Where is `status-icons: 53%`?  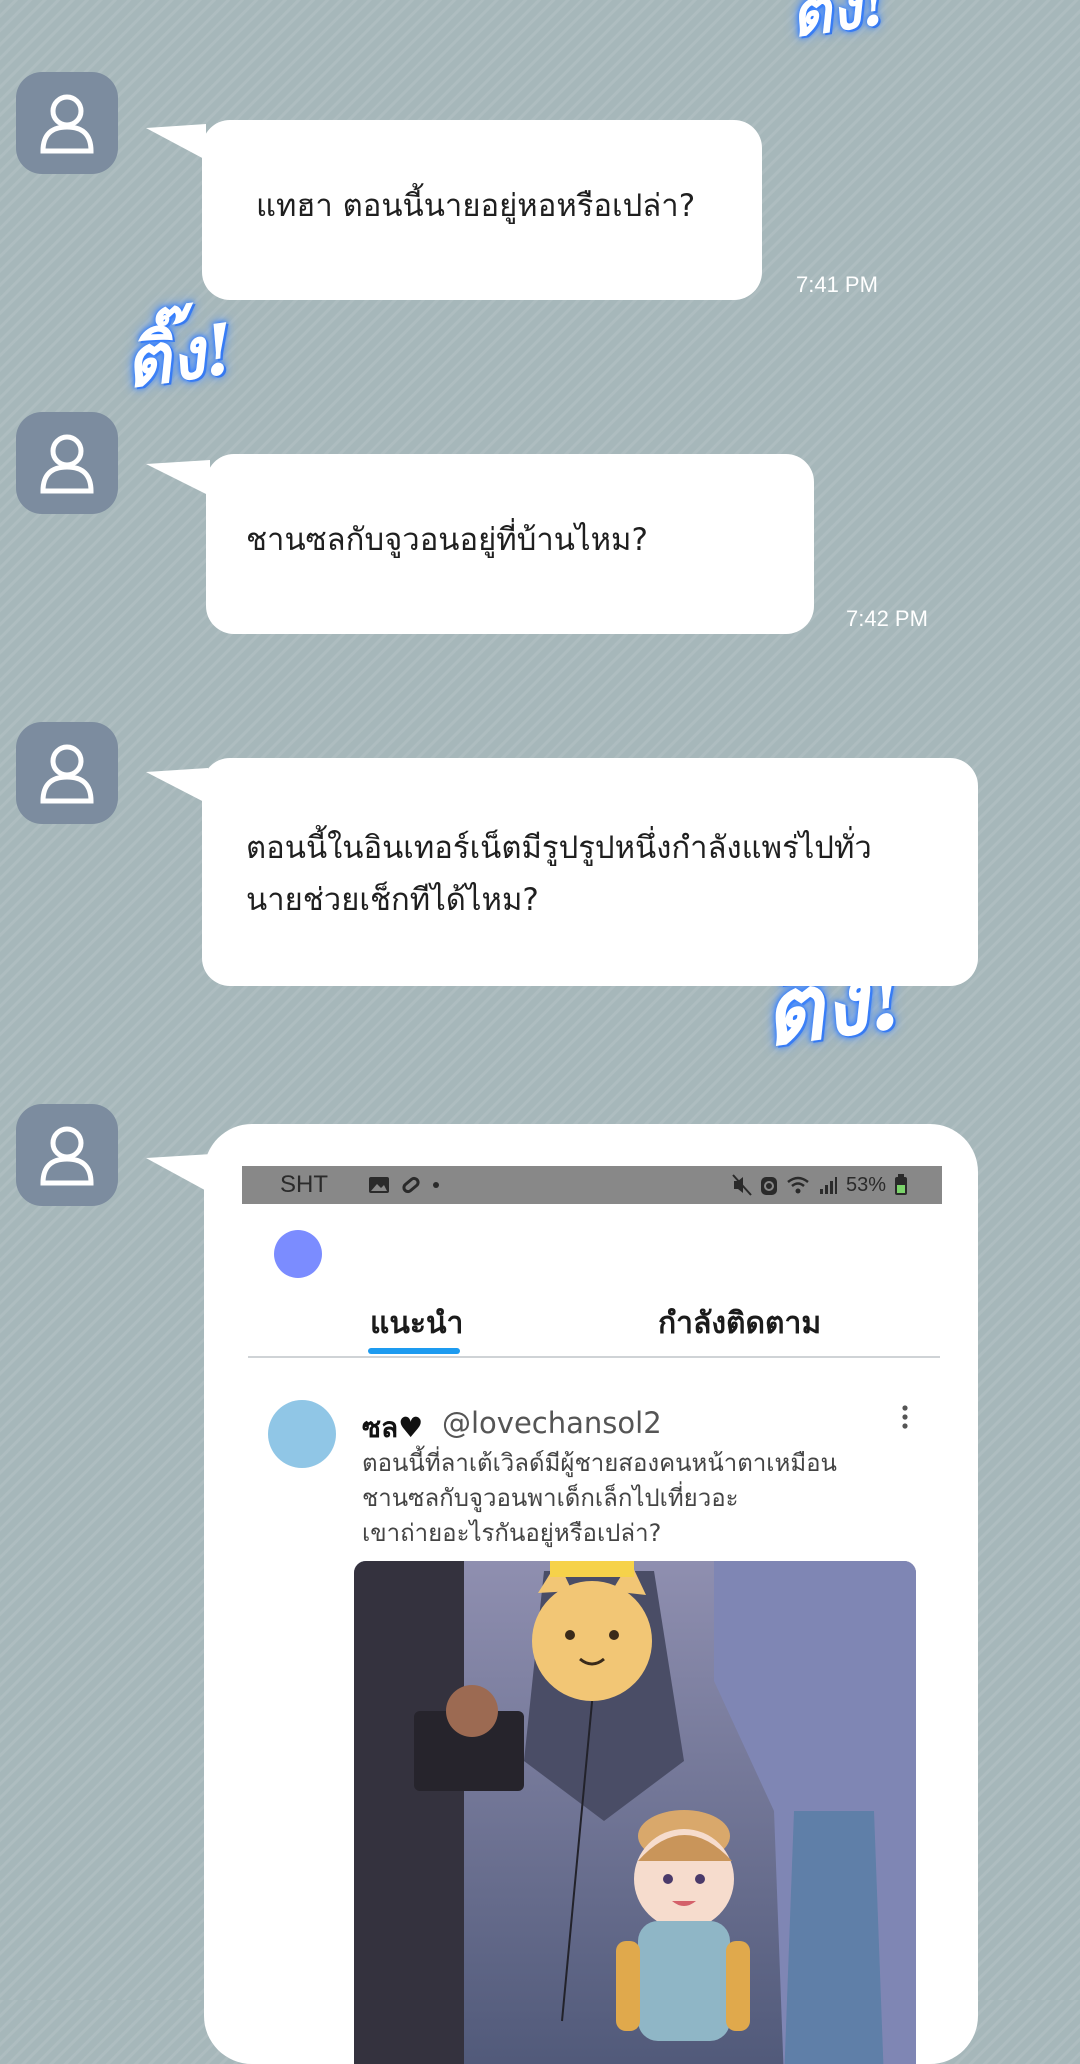 status-icons: 53% is located at coordinates (820, 1185).